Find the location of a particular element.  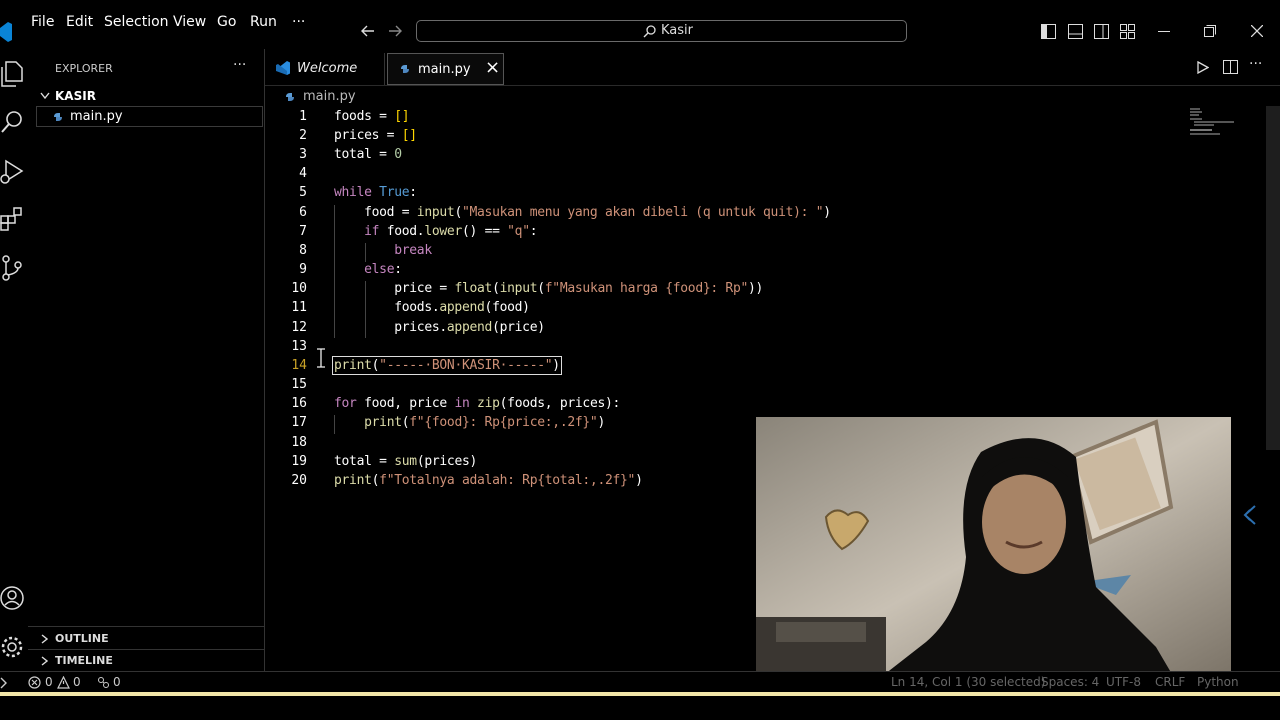

menu-selection: Selection is located at coordinates (136, 22).